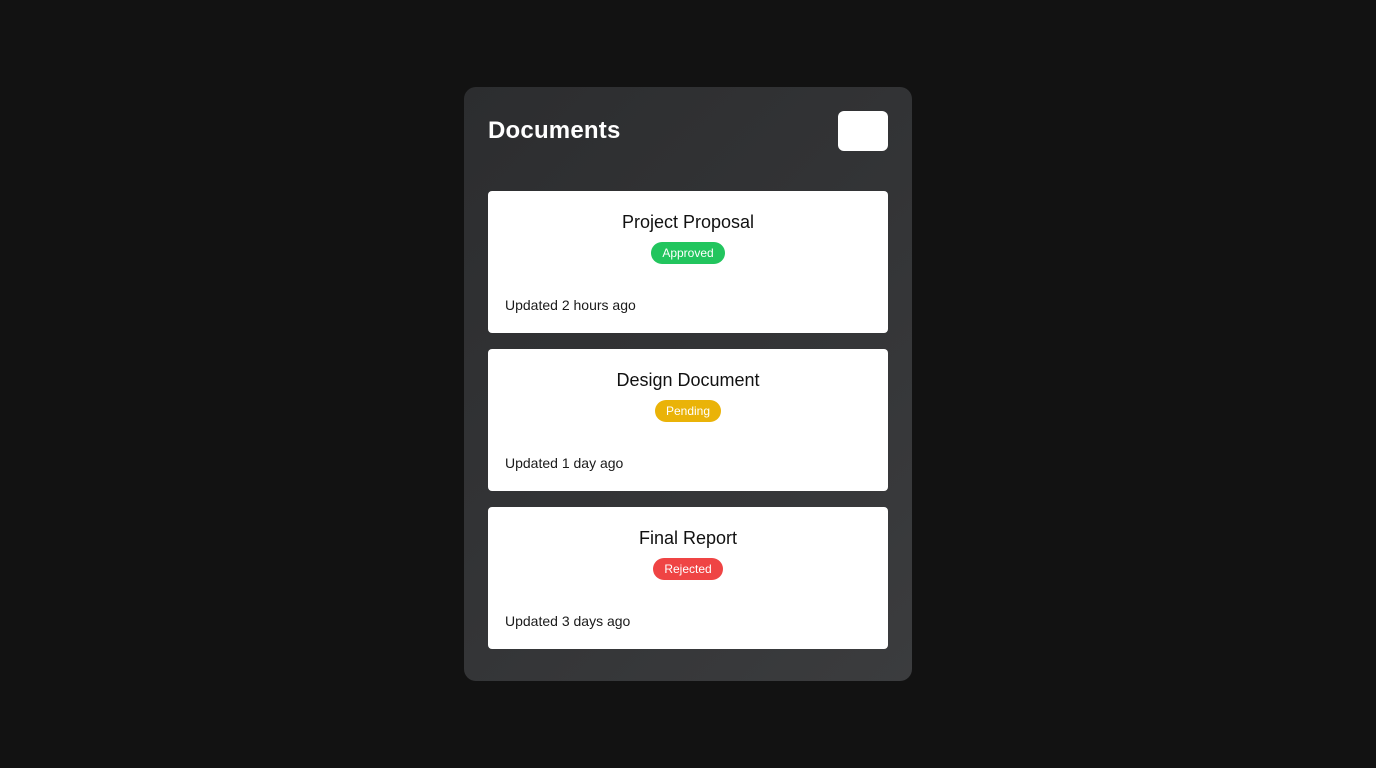 This screenshot has height=768, width=1376. I want to click on document-card-final-report: Final Report Rejected Updated 3 days ago, so click(688, 578).